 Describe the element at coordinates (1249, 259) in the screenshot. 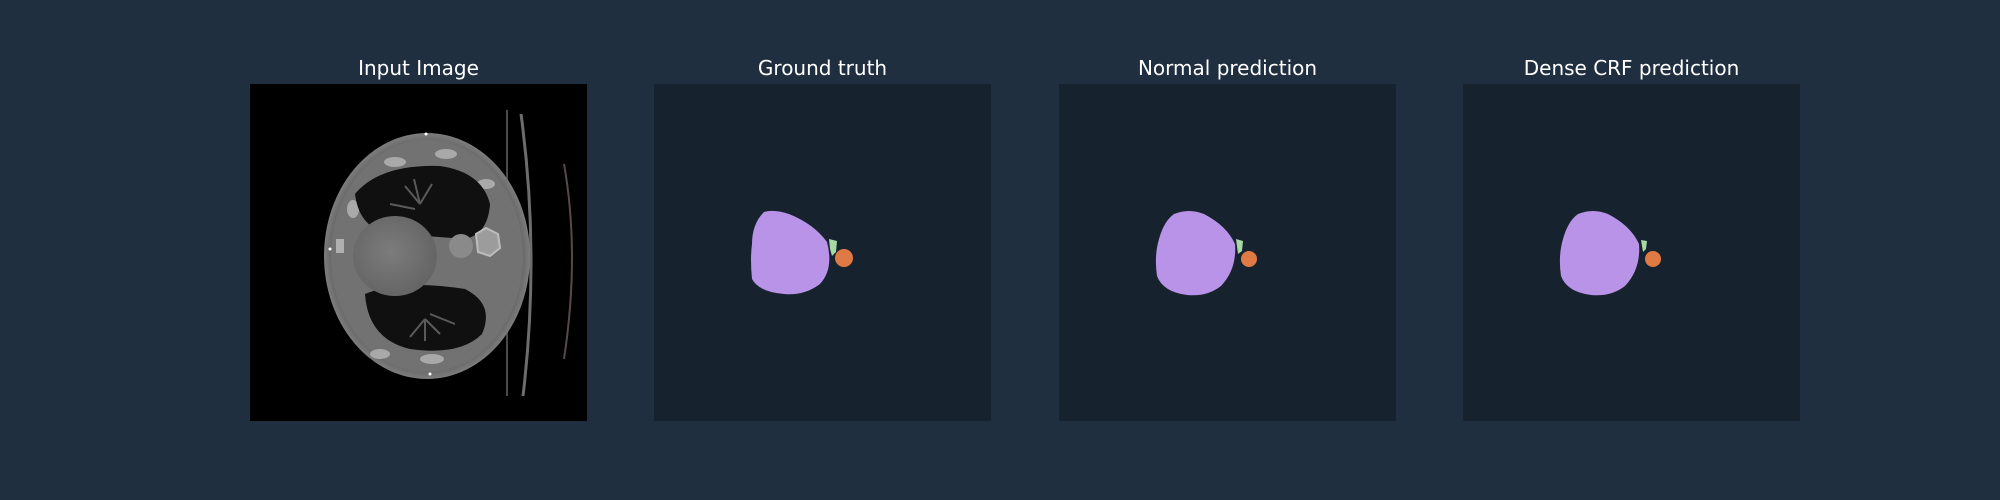

I see `normal-prediction-orange-region` at that location.